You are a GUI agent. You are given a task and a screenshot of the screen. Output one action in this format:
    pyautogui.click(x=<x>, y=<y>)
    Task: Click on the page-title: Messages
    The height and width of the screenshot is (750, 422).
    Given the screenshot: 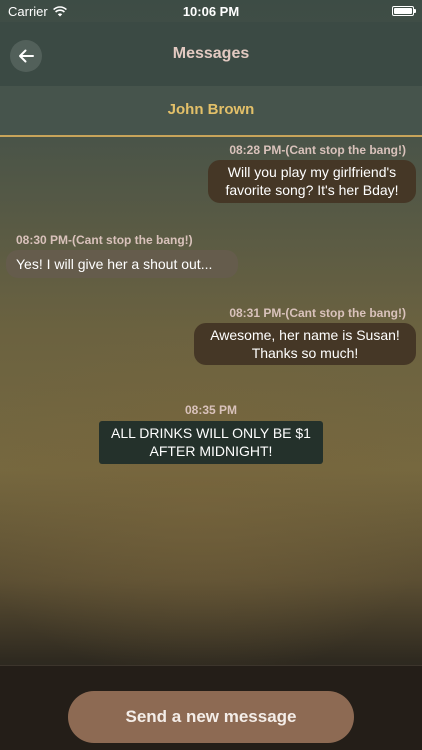 What is the action you would take?
    pyautogui.click(x=211, y=53)
    